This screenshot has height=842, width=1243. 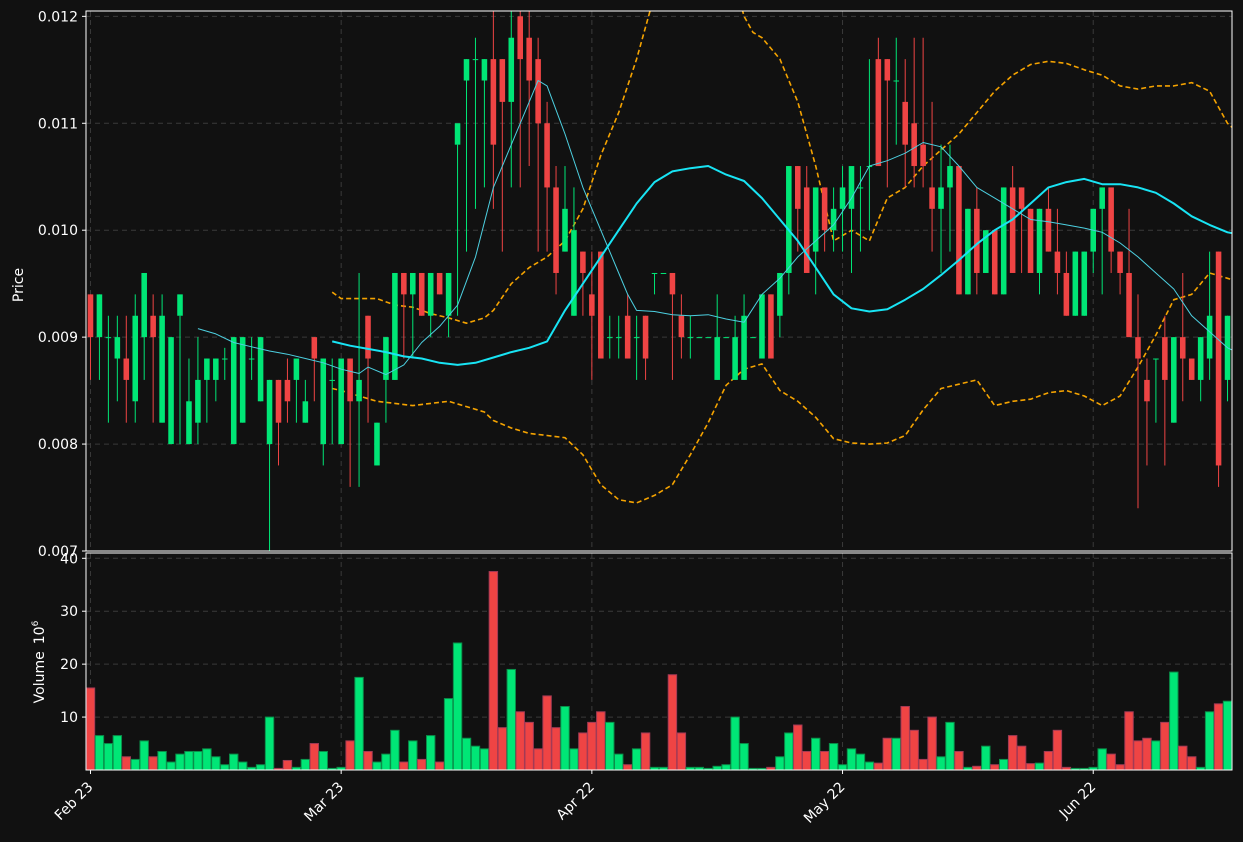 I want to click on volume-axis-label-exponent: 6, so click(x=36, y=623).